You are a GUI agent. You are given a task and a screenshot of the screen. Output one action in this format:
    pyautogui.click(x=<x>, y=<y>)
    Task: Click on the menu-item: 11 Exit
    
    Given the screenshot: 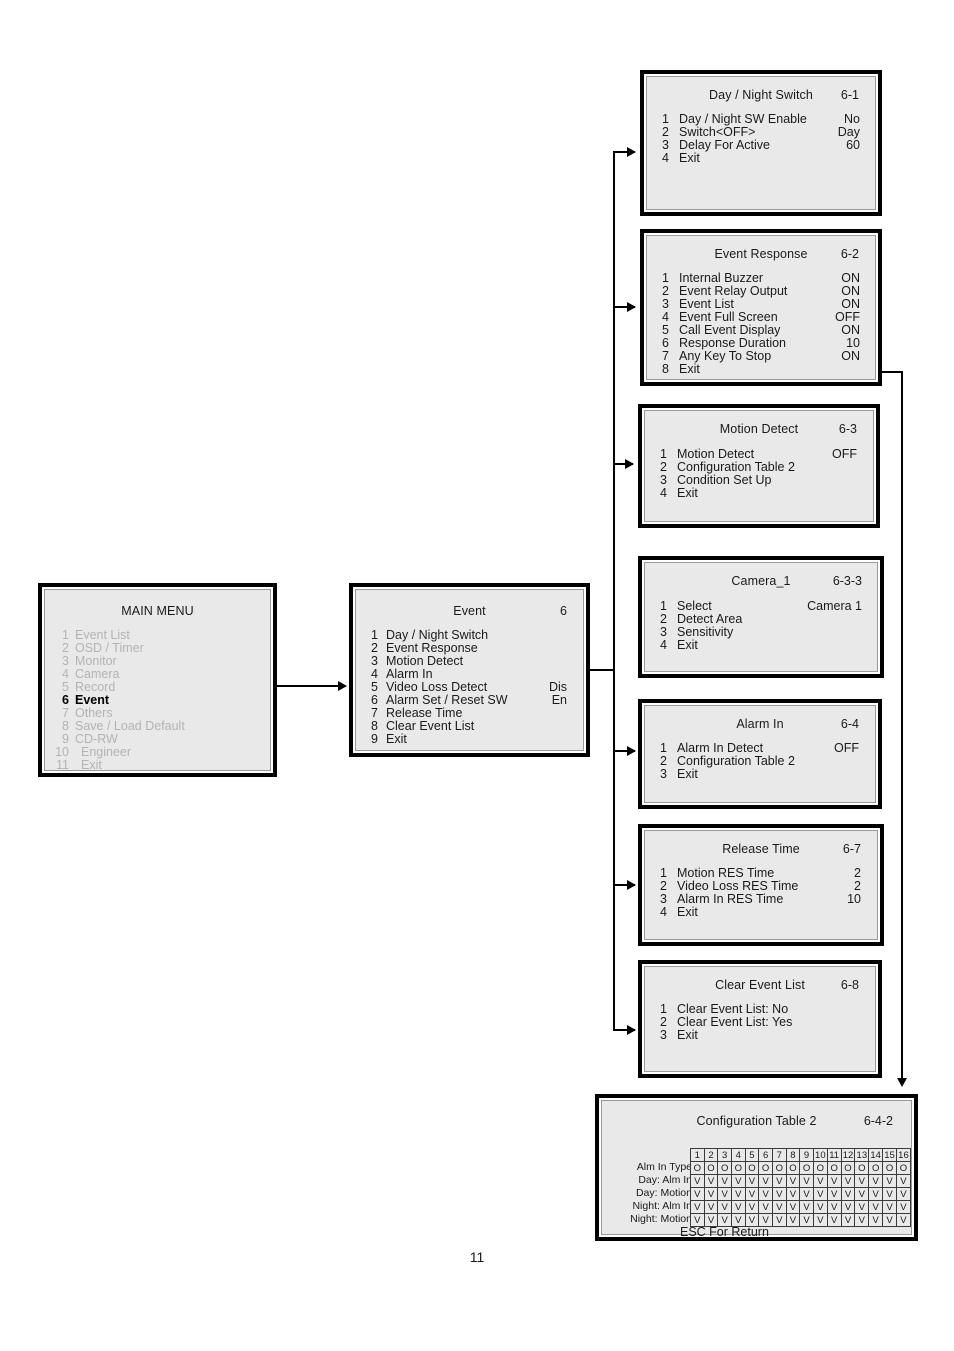 What is the action you would take?
    pyautogui.click(x=157, y=765)
    